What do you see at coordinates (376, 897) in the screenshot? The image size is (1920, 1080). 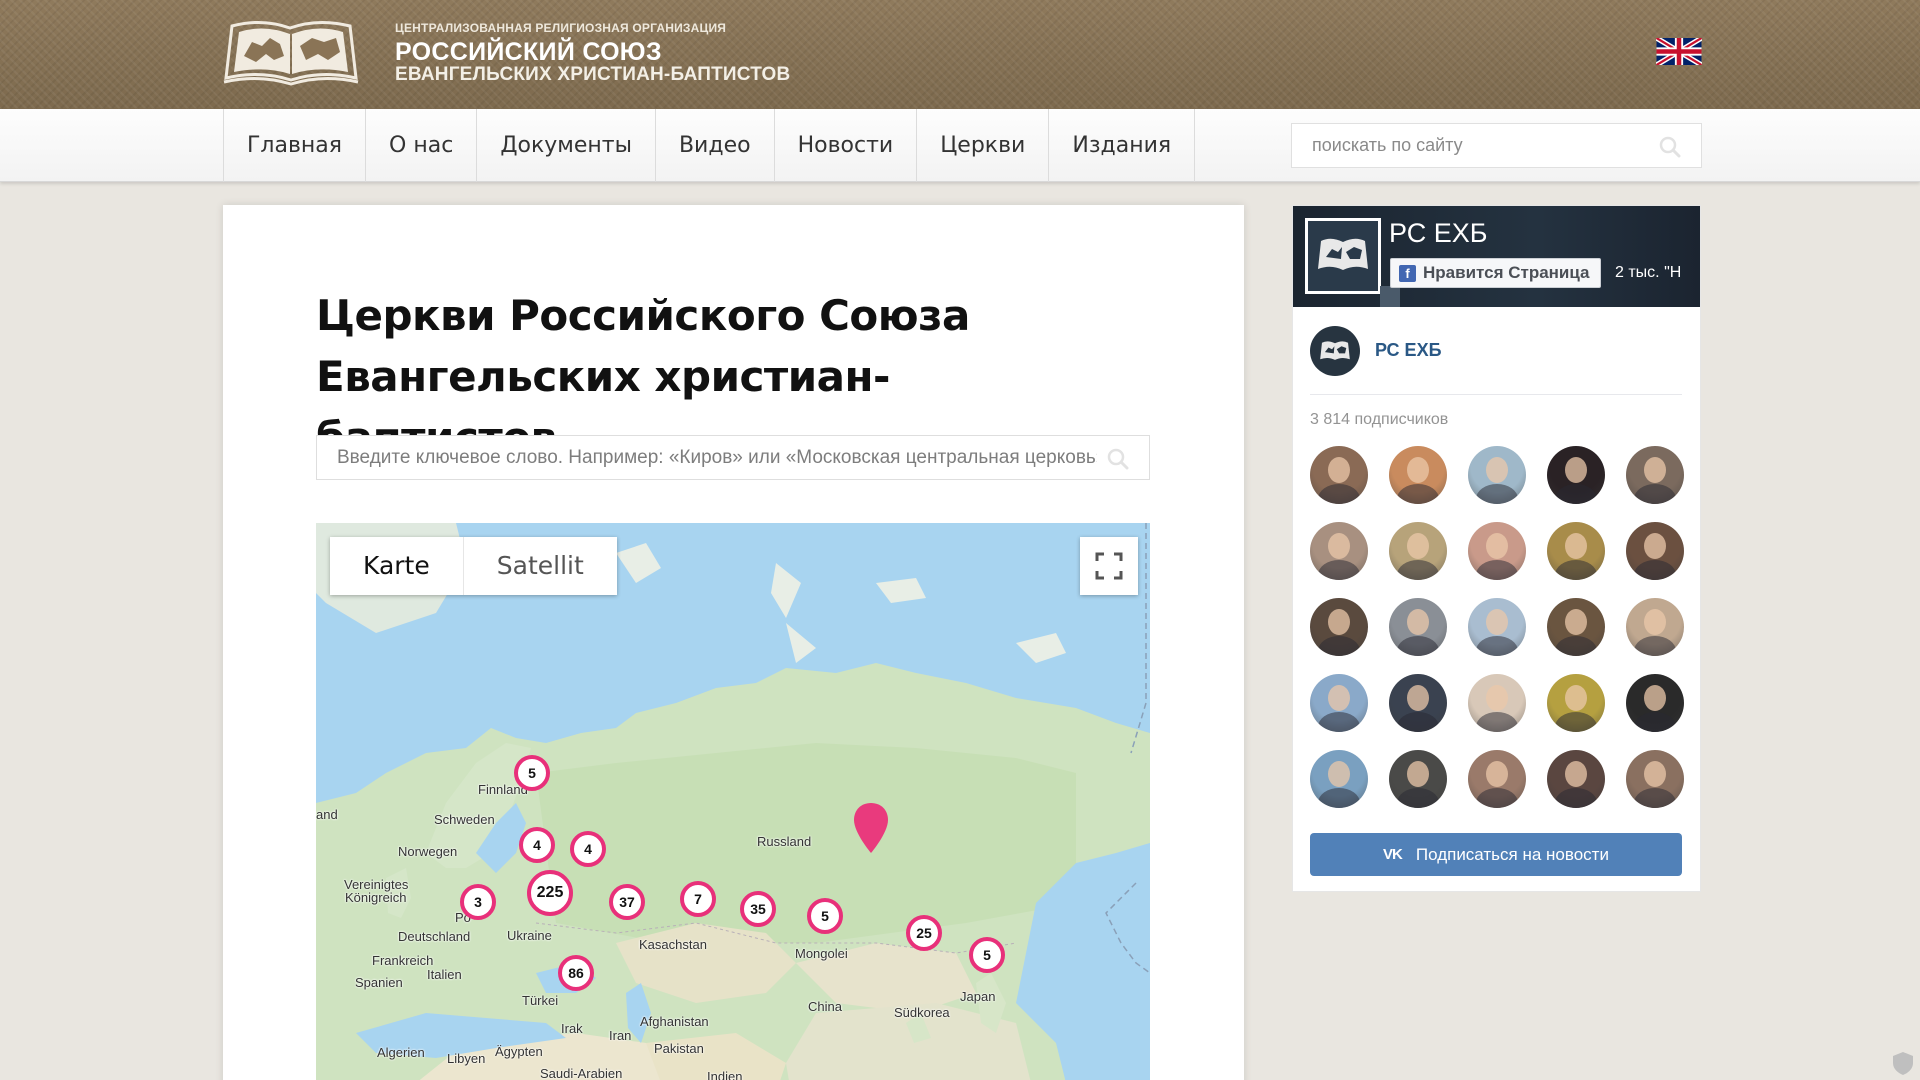 I see `map-label: Königreich` at bounding box center [376, 897].